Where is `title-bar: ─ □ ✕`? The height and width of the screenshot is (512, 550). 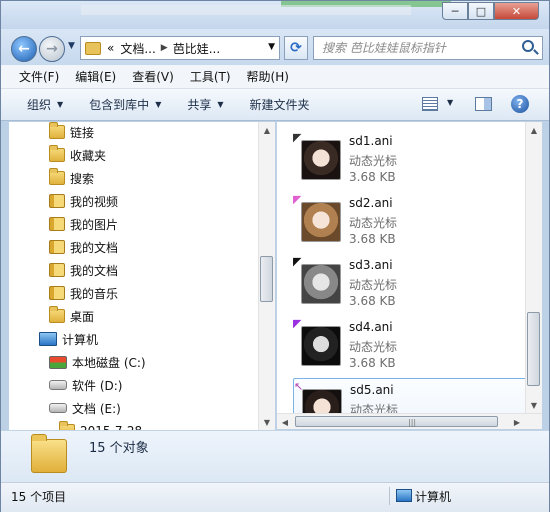
title-bar: ─ □ ✕ is located at coordinates (275, 15).